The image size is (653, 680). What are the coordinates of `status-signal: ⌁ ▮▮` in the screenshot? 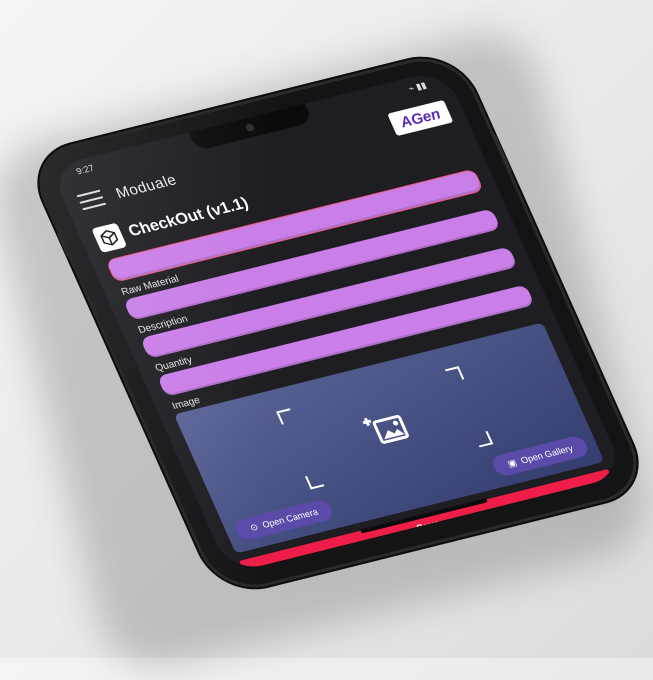 It's located at (417, 86).